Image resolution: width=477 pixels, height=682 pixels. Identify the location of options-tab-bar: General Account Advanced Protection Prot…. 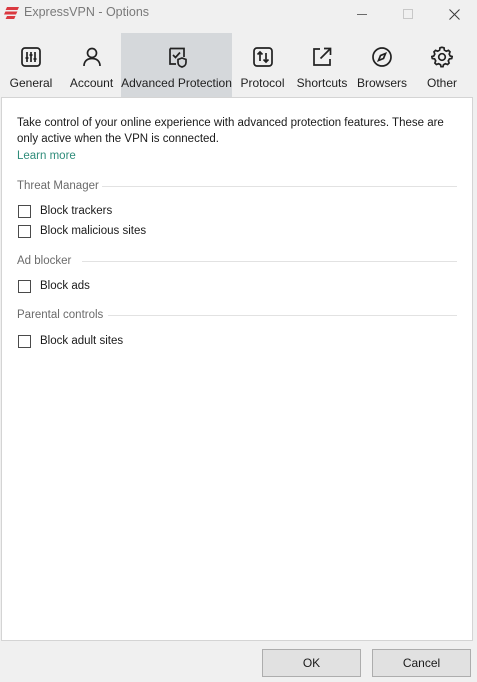
(238, 65).